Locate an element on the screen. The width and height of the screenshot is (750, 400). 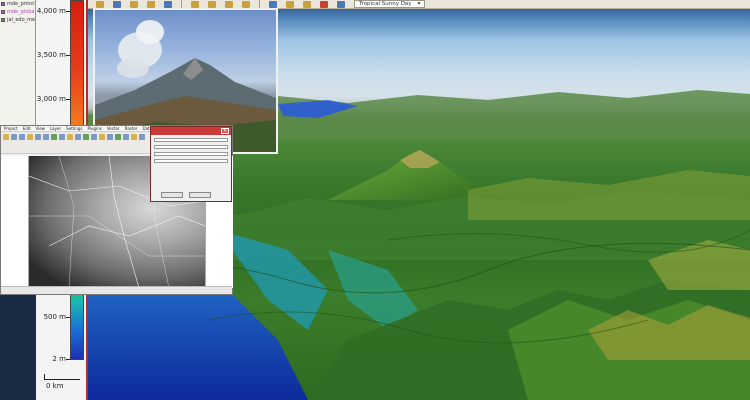
dialog-body is located at coordinates (191, 151).